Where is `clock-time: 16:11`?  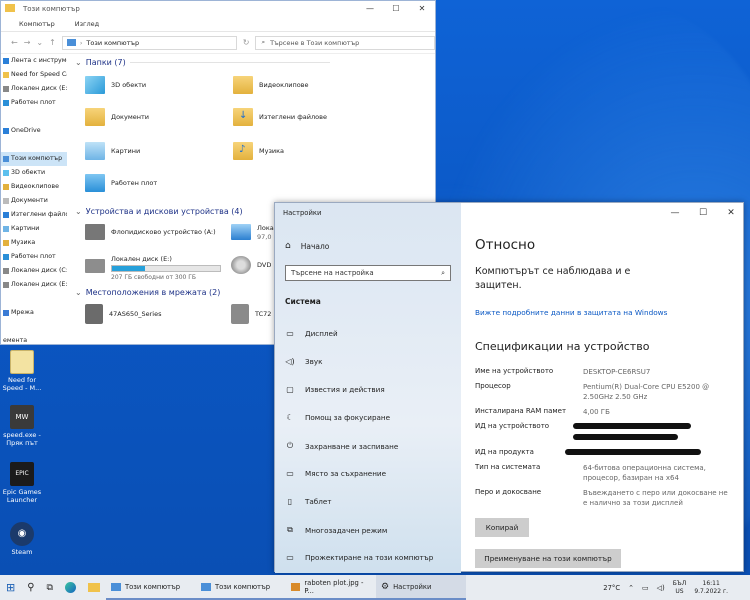
clock-time: 16:11 is located at coordinates (711, 583).